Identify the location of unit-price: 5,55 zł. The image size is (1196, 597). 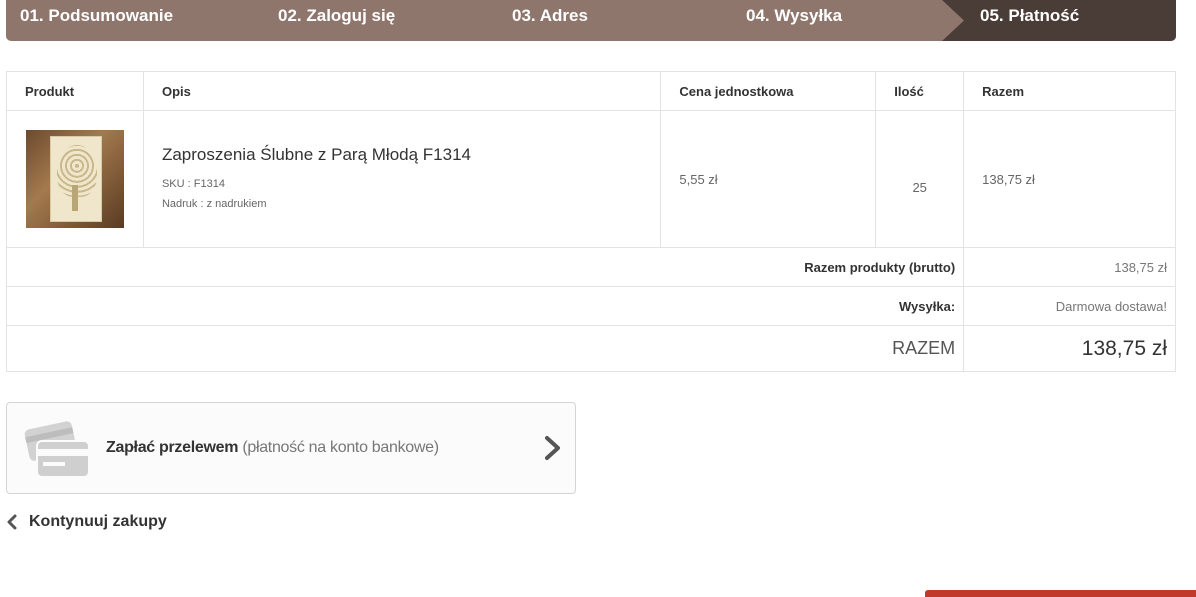
(768, 179).